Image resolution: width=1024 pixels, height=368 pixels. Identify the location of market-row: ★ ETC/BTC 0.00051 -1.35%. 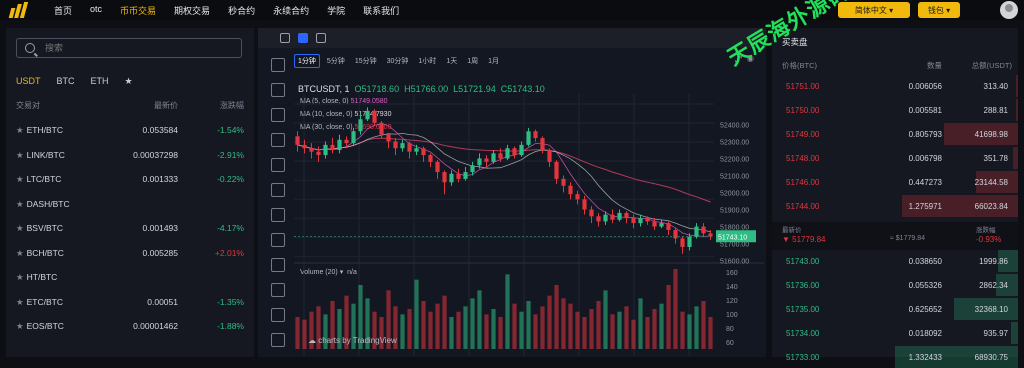
(130, 302).